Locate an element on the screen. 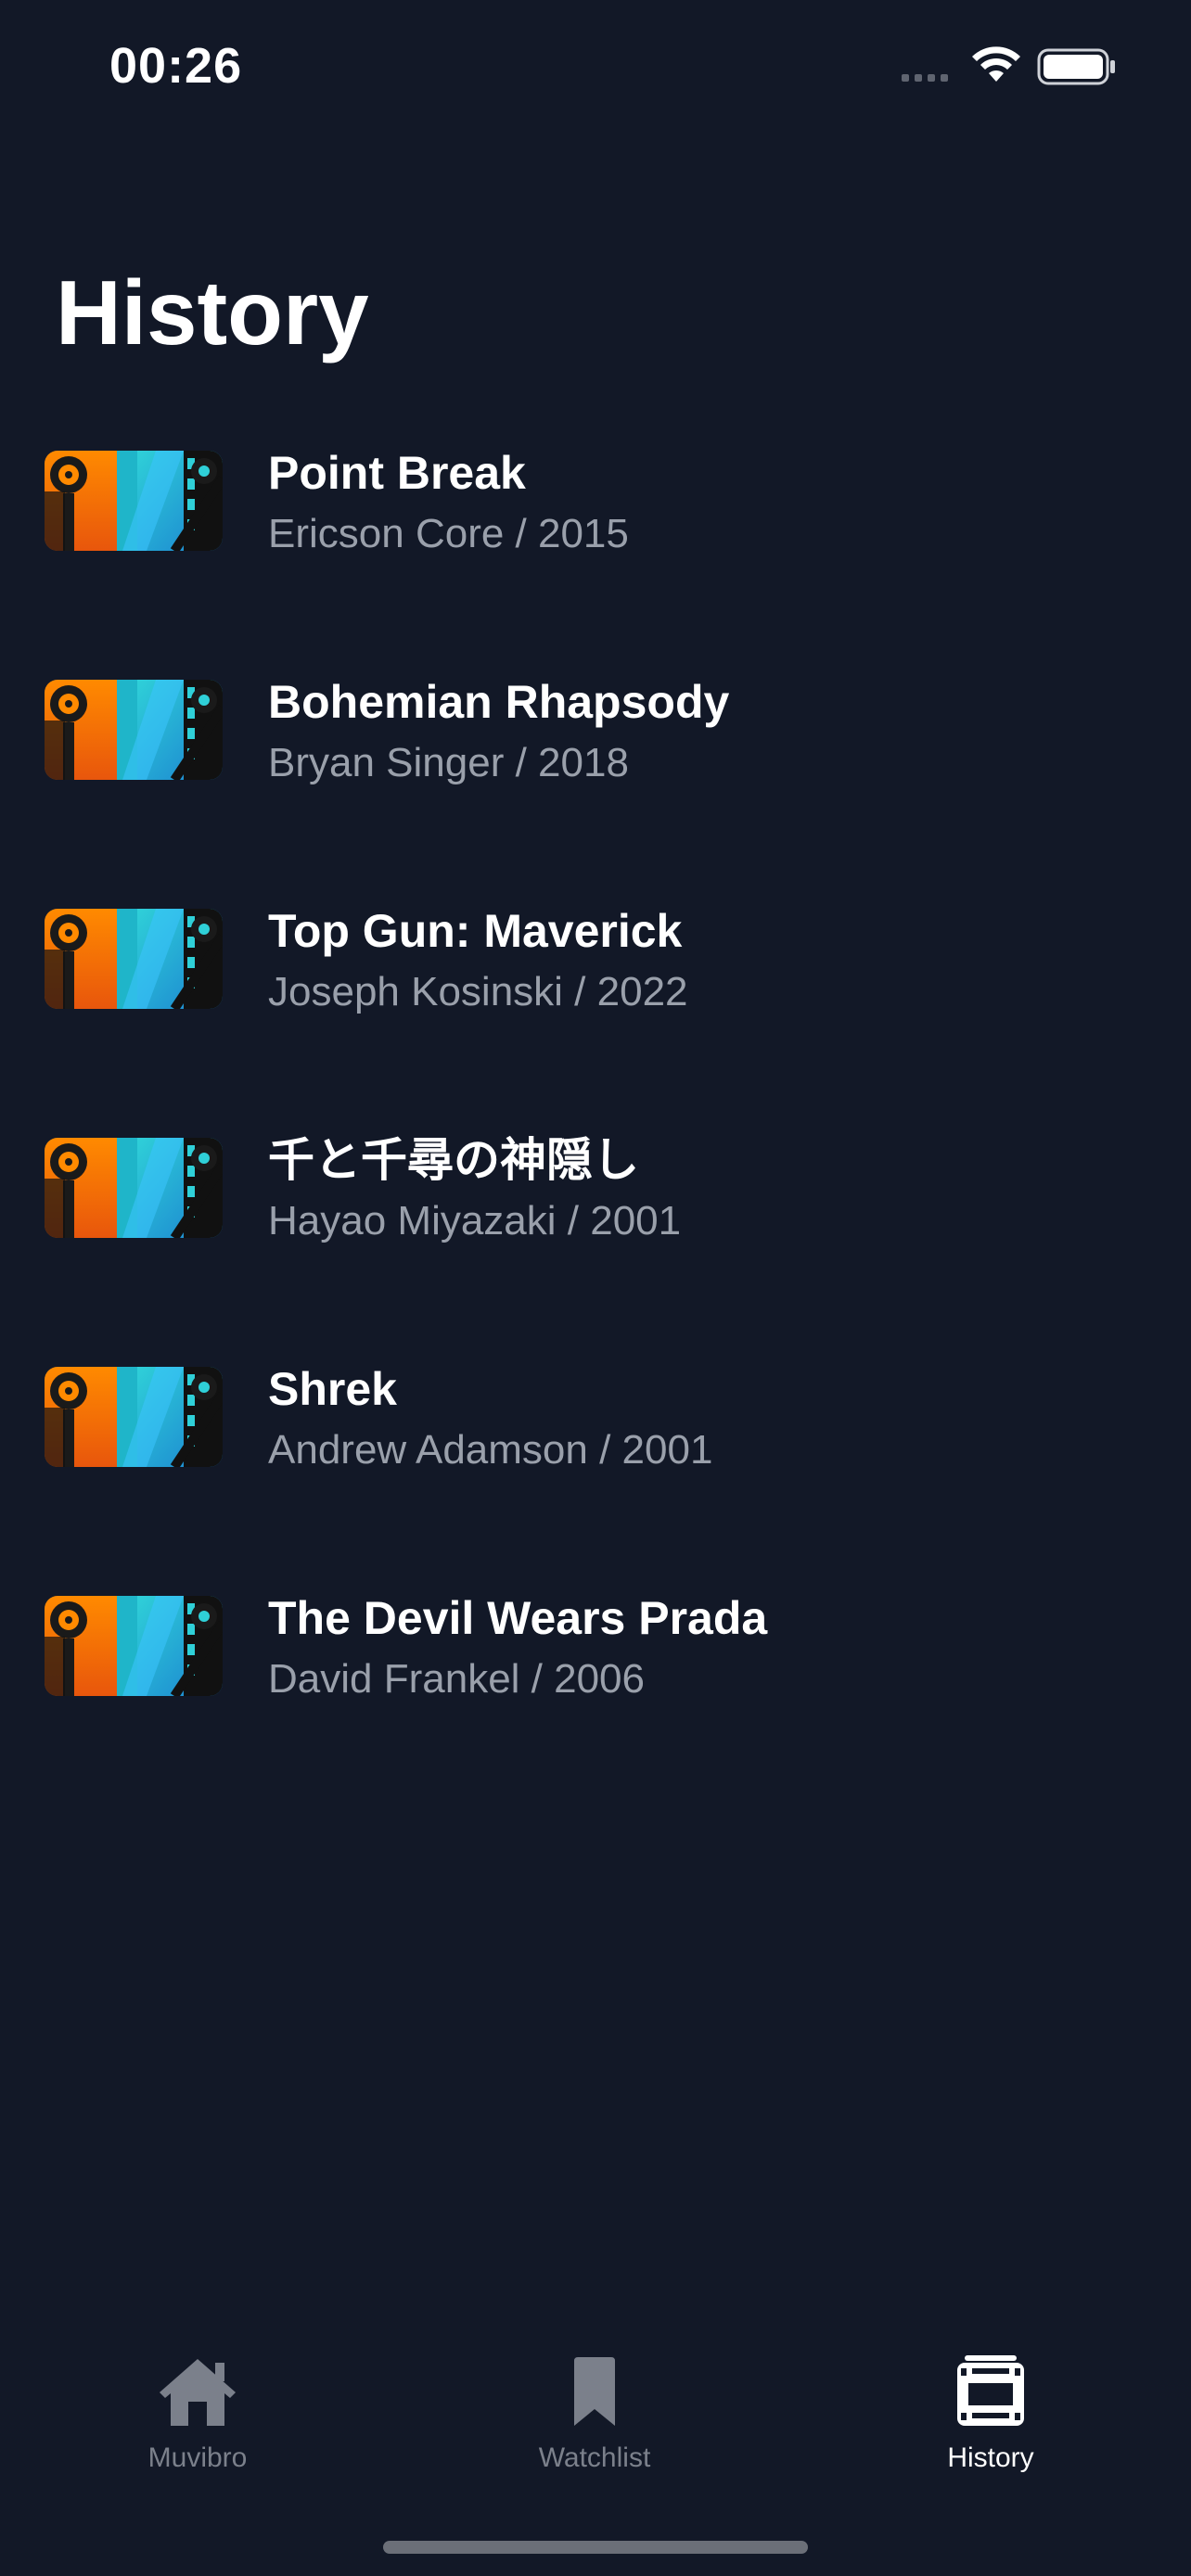 This screenshot has height=2576, width=1191. list-item: Top Gun: Maverick Joseph Kosinski / 2022 is located at coordinates (595, 1009).